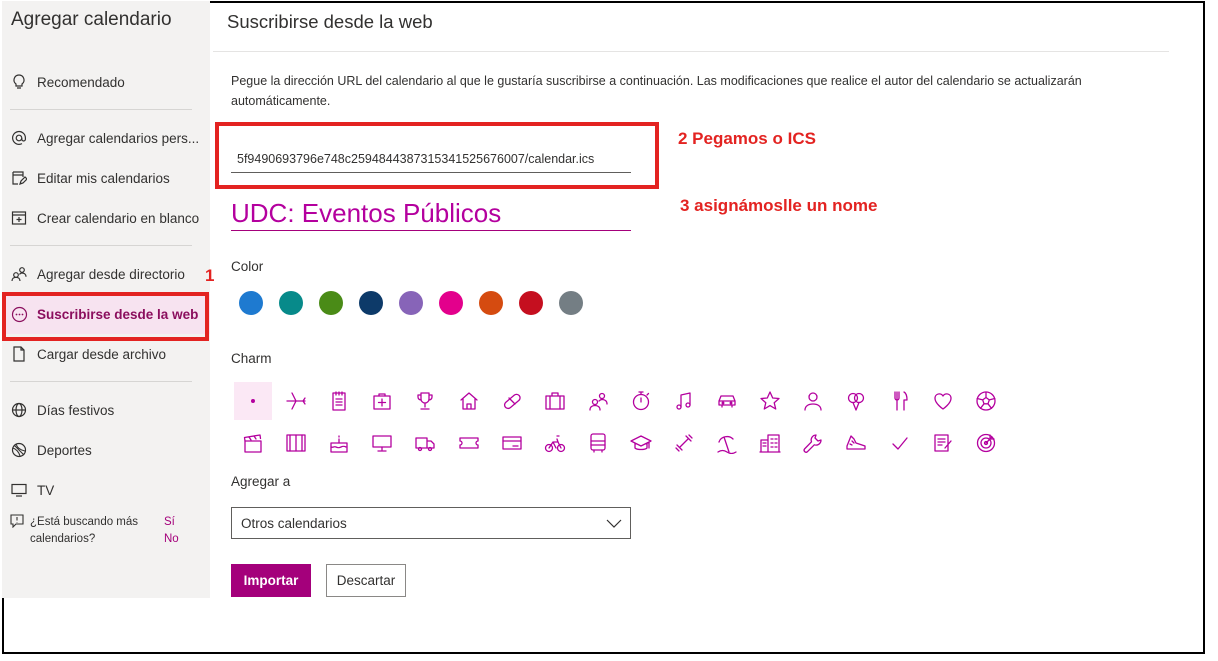  I want to click on annotation-box-sidebar, so click(105, 316).